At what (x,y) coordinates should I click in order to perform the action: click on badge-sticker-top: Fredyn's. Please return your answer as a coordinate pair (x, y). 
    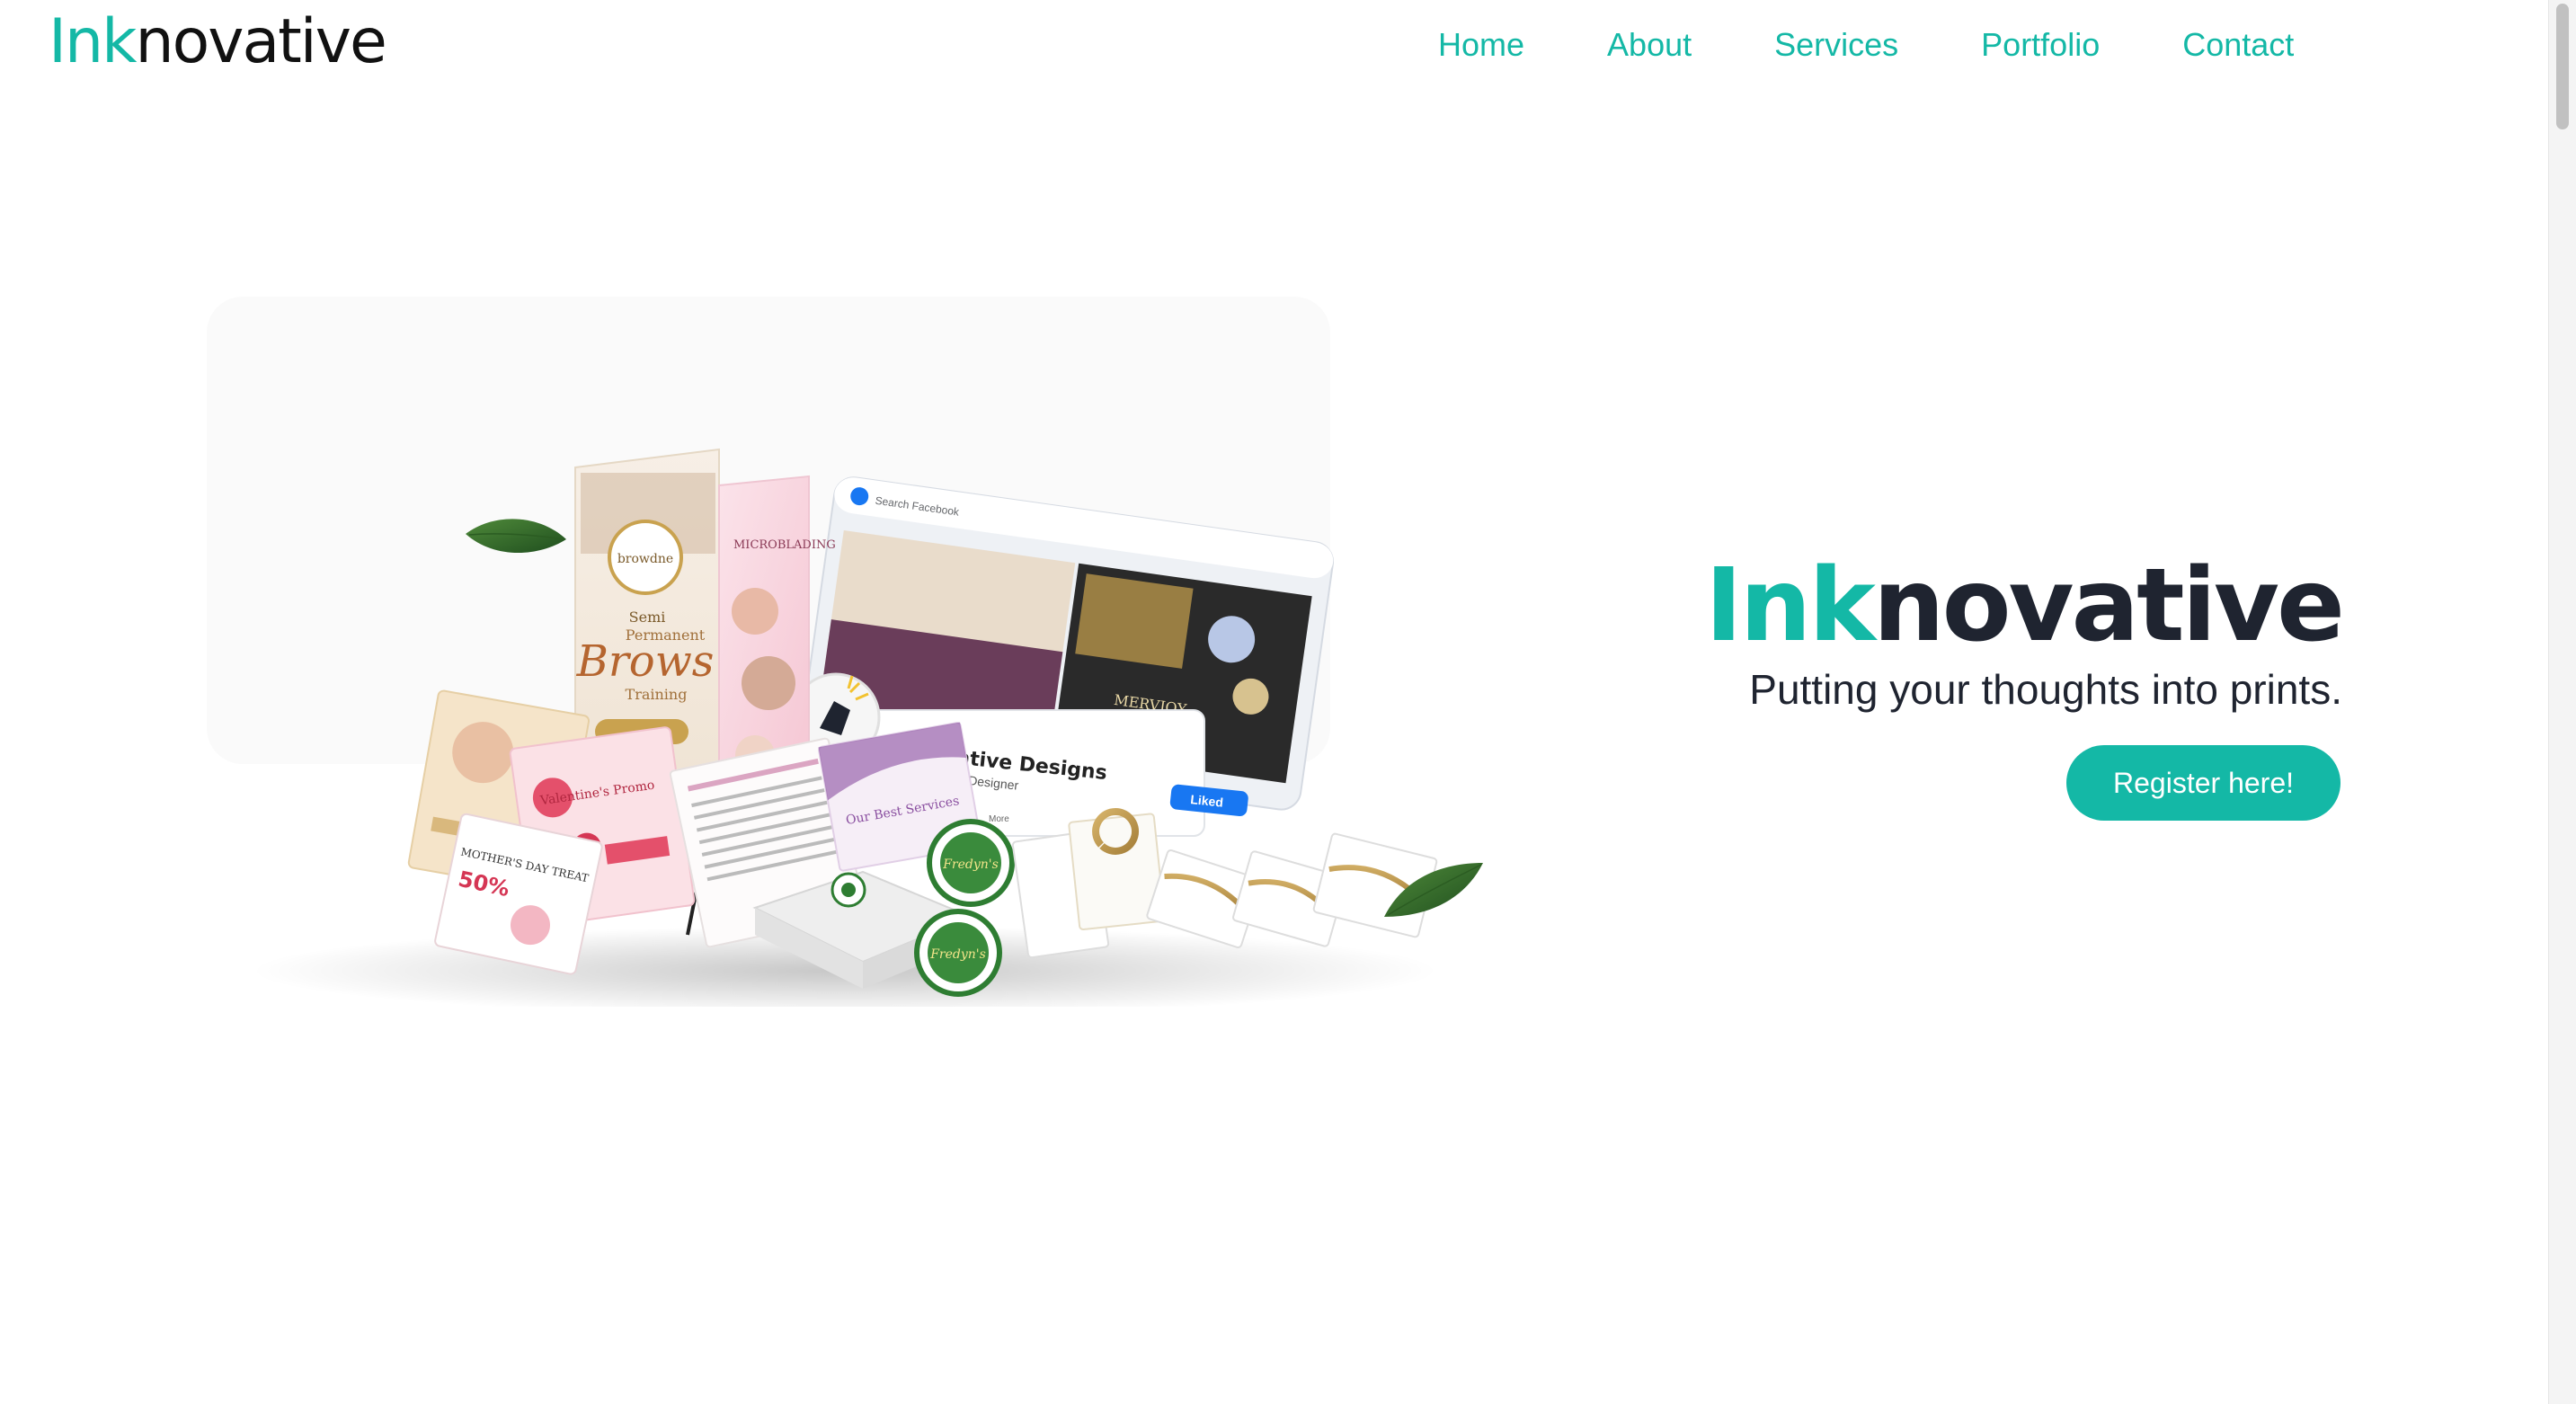
    Looking at the image, I should click on (971, 863).